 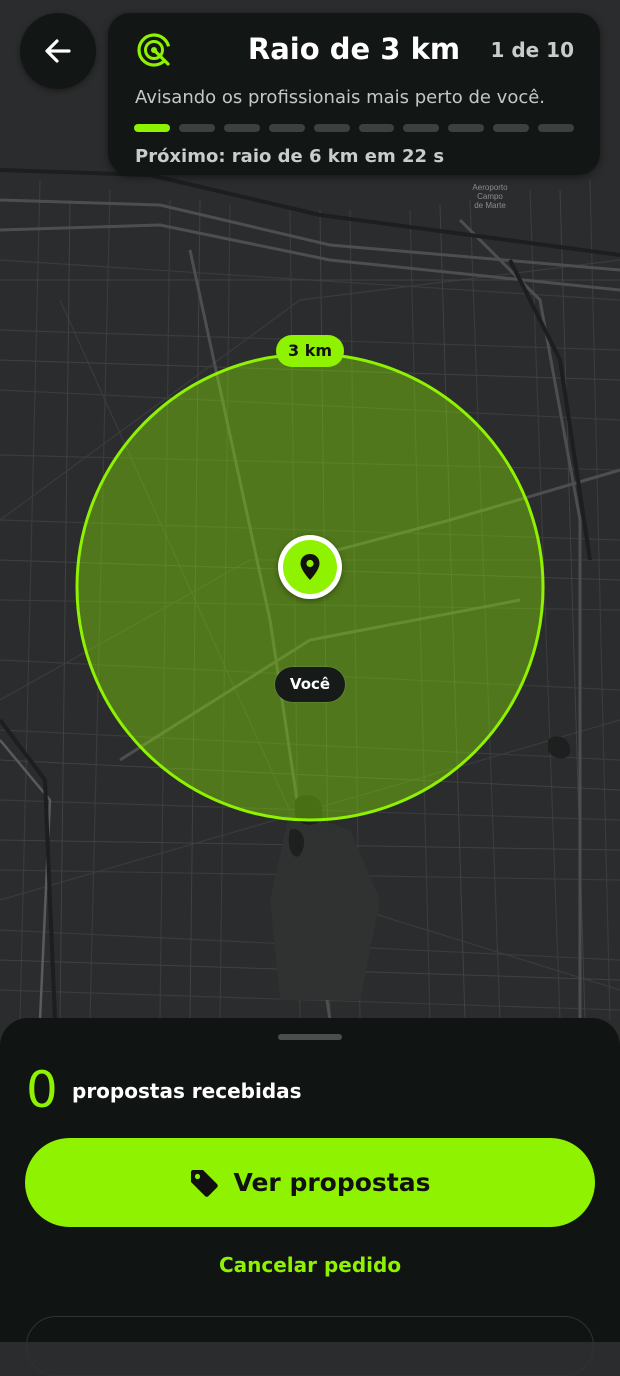 I want to click on location-pin-icon, so click(x=310, y=567).